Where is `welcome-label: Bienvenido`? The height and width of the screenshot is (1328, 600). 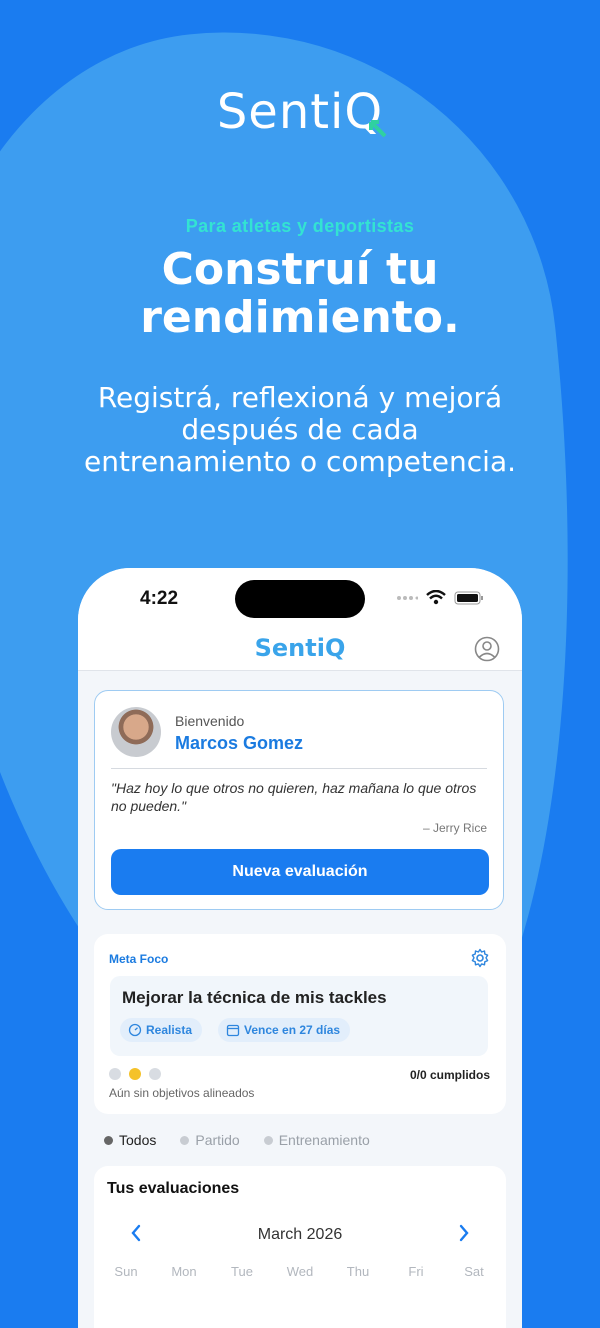 welcome-label: Bienvenido is located at coordinates (210, 721).